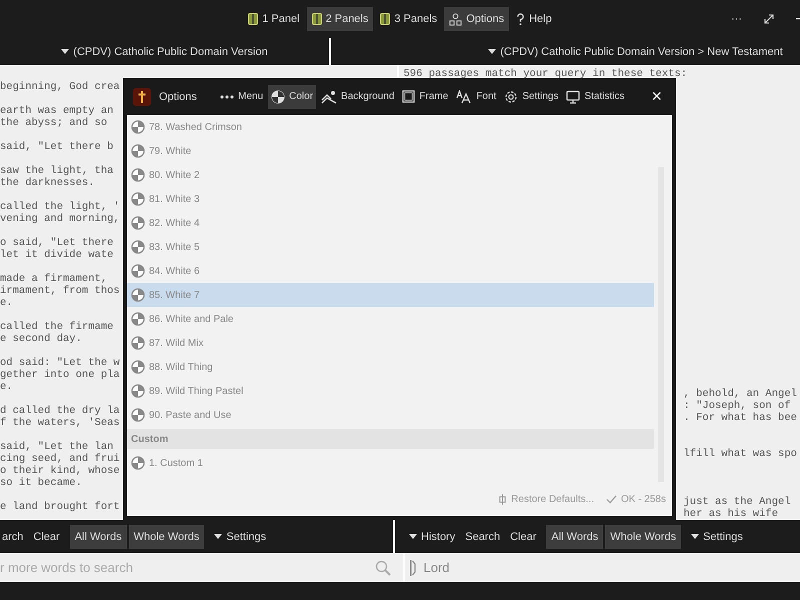 The width and height of the screenshot is (800, 600). Describe the element at coordinates (611, 499) in the screenshot. I see `check-icon` at that location.